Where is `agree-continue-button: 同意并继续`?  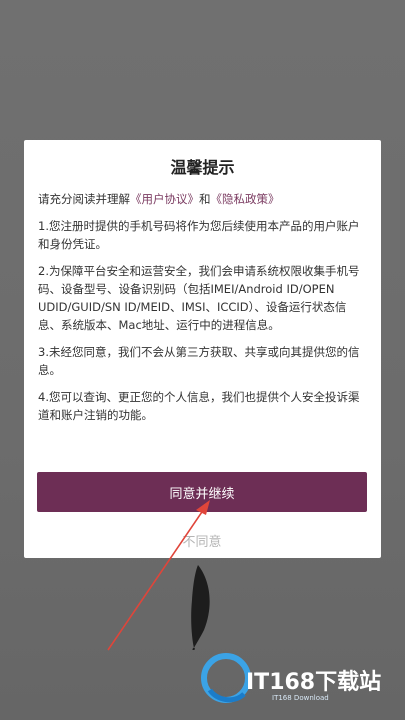
agree-continue-button: 同意并继续 is located at coordinates (202, 492).